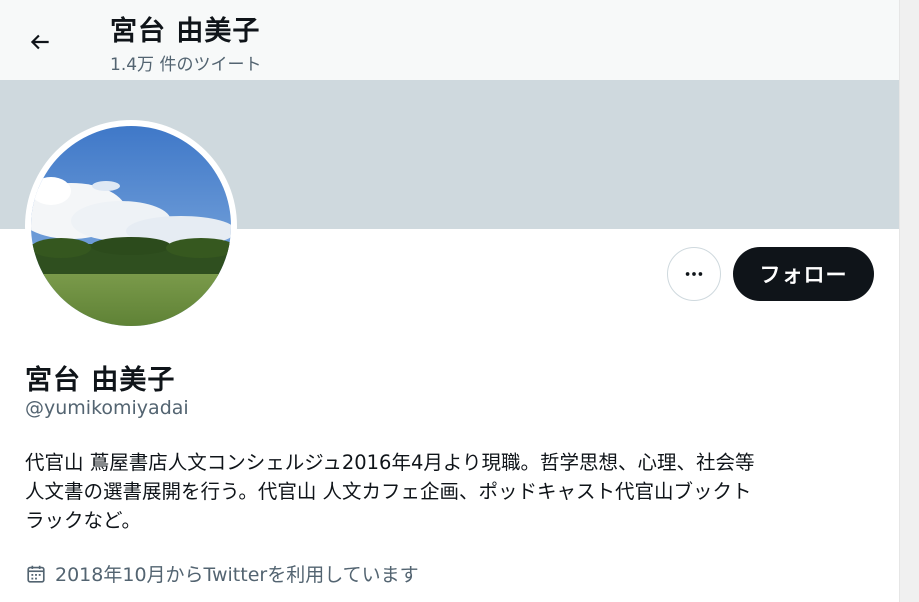 The height and width of the screenshot is (602, 919). I want to click on arrow-left-icon, so click(39, 42).